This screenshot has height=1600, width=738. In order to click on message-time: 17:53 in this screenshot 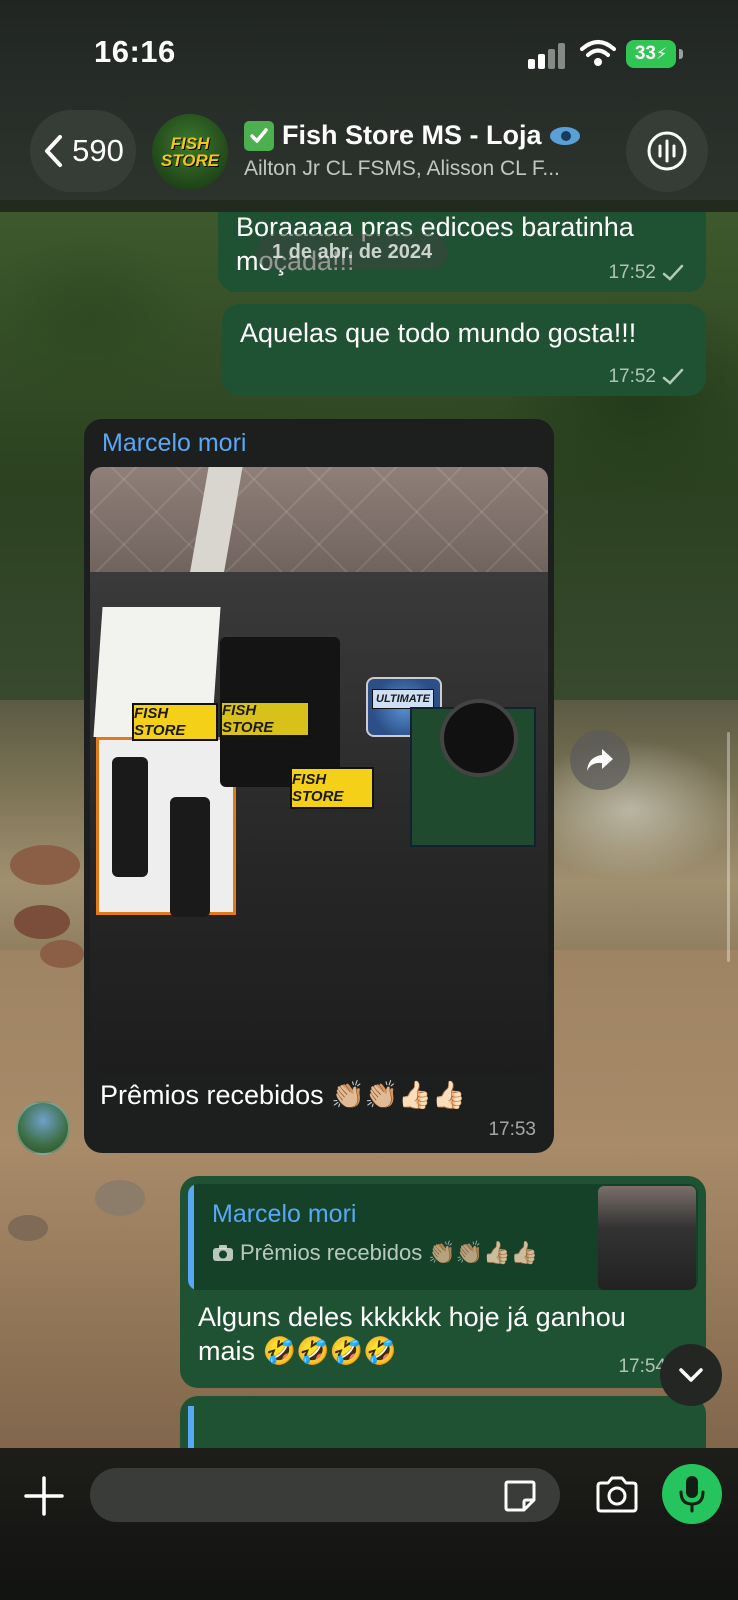, I will do `click(512, 1129)`.